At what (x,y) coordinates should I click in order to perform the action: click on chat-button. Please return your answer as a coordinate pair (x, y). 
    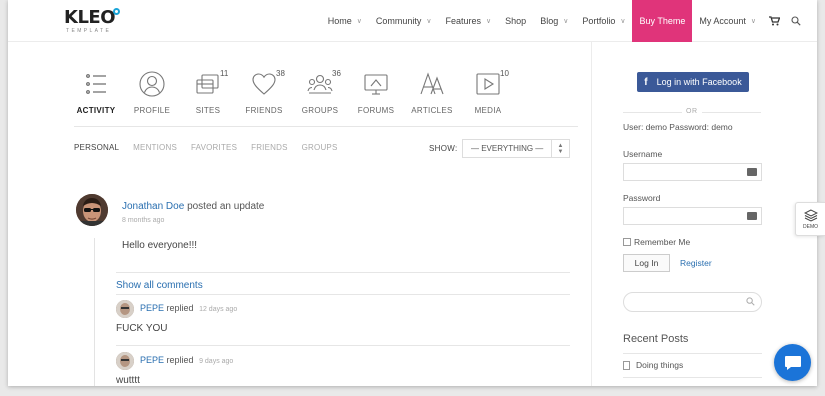
    Looking at the image, I should click on (792, 362).